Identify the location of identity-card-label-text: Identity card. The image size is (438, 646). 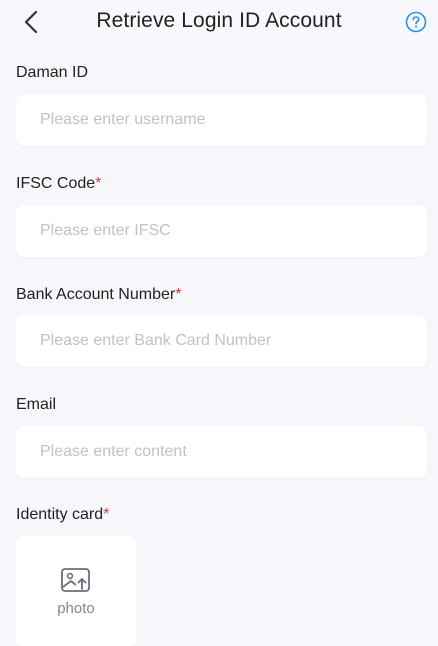
(60, 514).